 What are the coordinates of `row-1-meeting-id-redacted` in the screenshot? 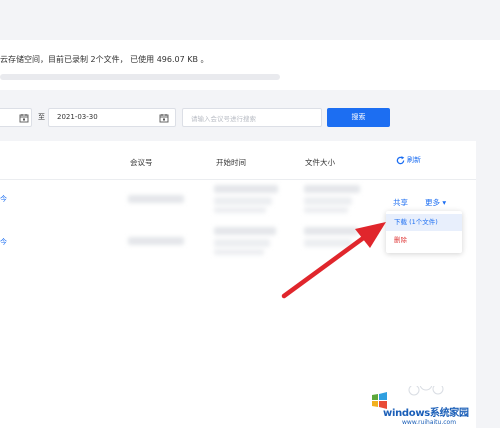 It's located at (156, 199).